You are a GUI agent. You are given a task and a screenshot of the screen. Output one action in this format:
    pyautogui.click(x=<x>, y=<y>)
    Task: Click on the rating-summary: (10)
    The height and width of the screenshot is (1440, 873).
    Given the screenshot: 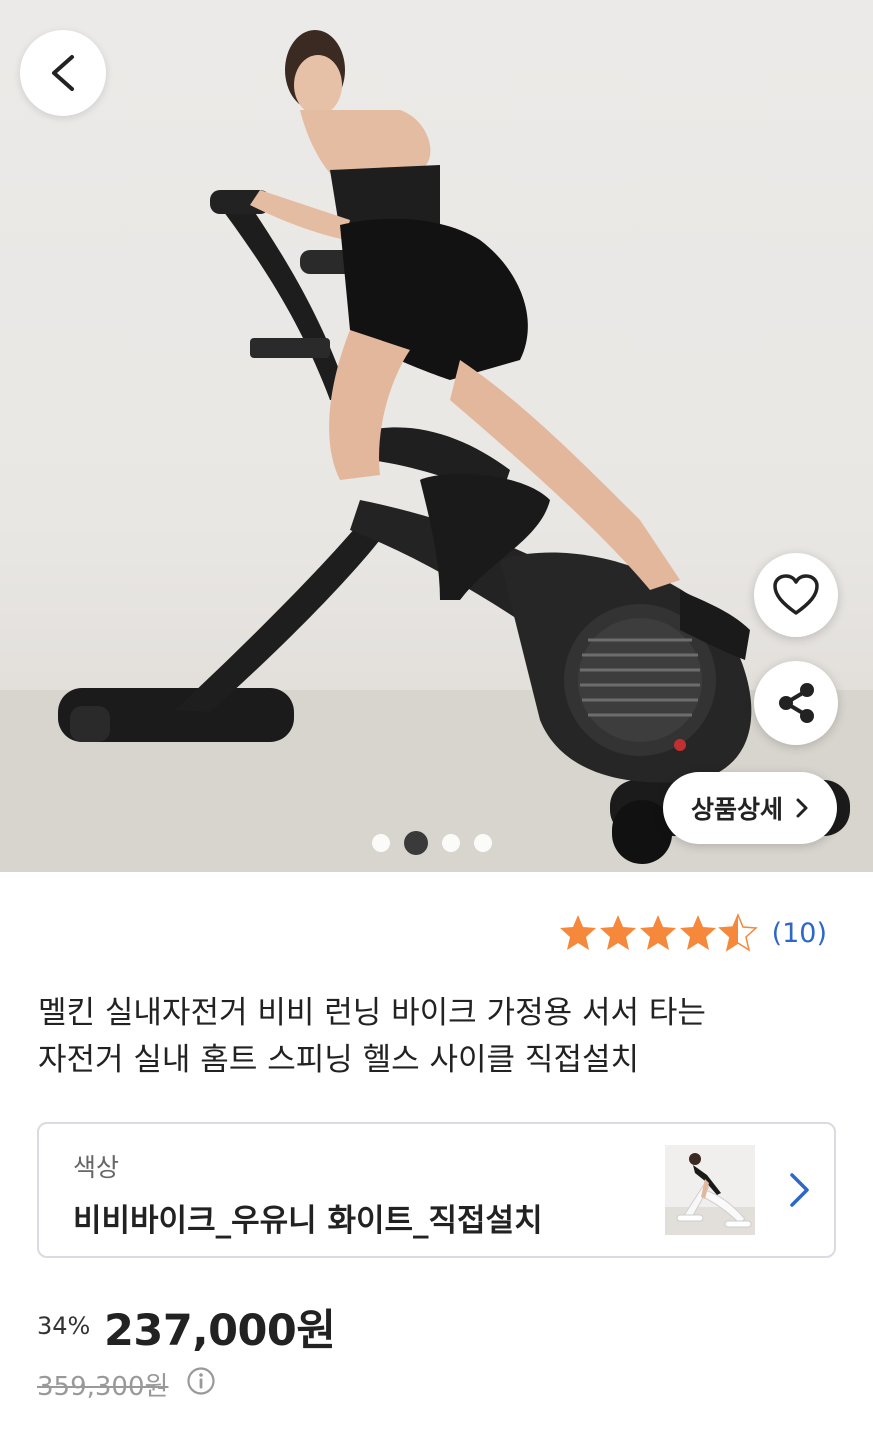 What is the action you would take?
    pyautogui.click(x=692, y=933)
    